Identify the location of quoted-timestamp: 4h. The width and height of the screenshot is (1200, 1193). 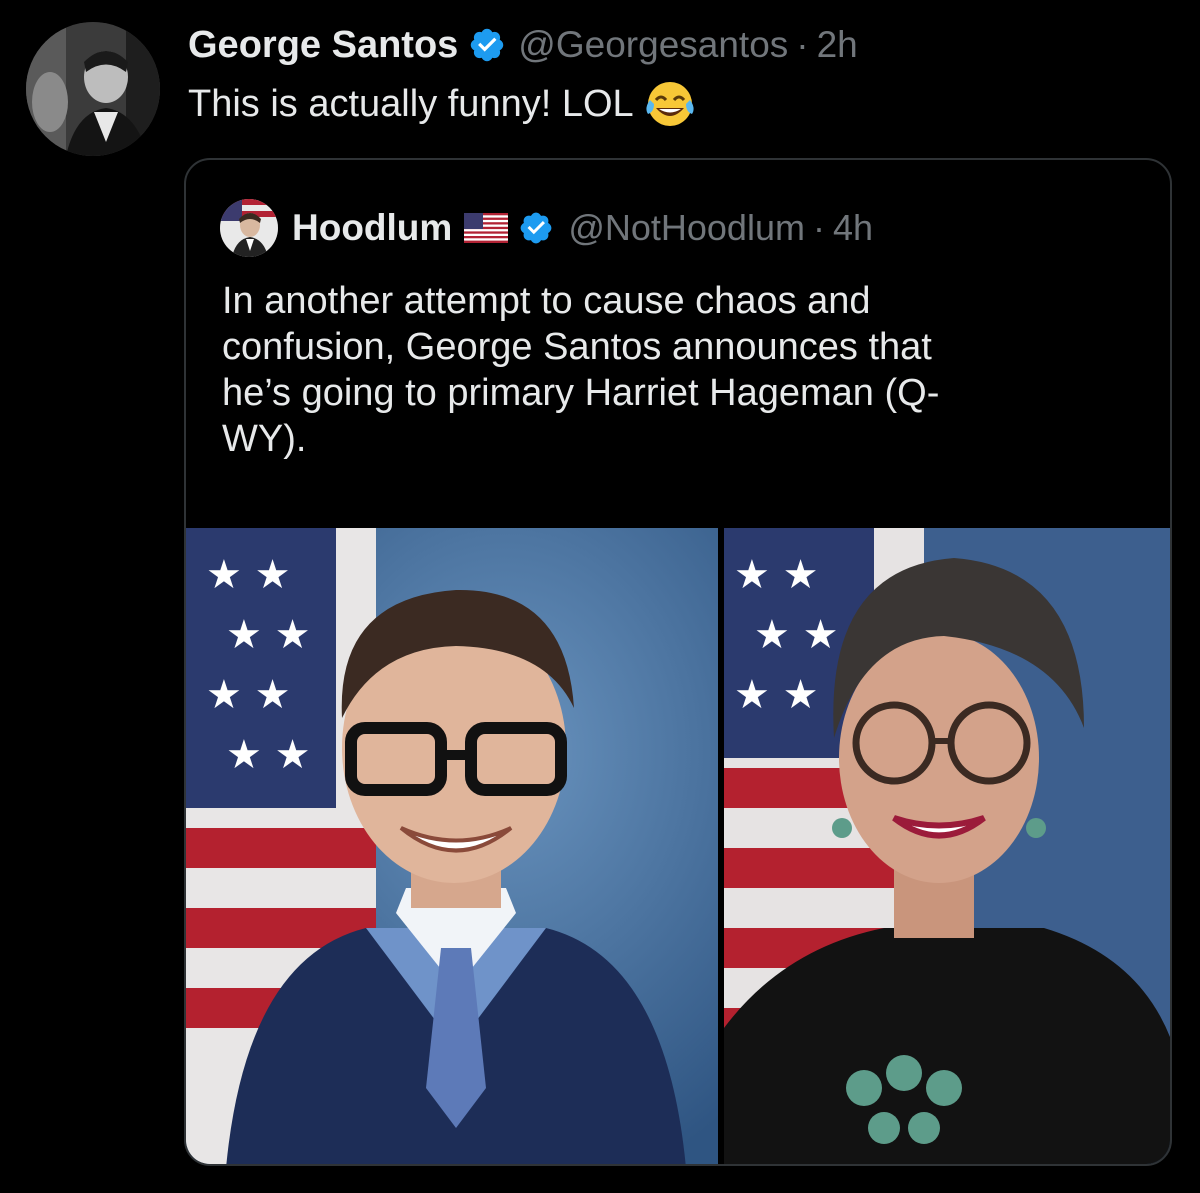
(853, 228).